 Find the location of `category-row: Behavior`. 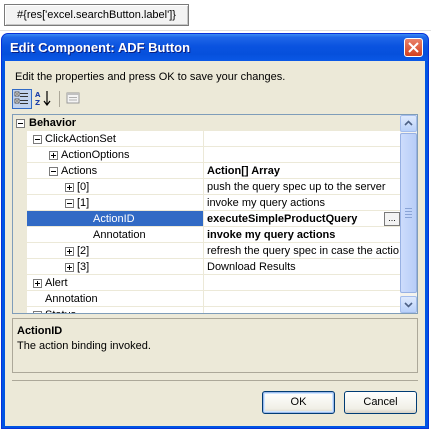

category-row: Behavior is located at coordinates (207, 123).